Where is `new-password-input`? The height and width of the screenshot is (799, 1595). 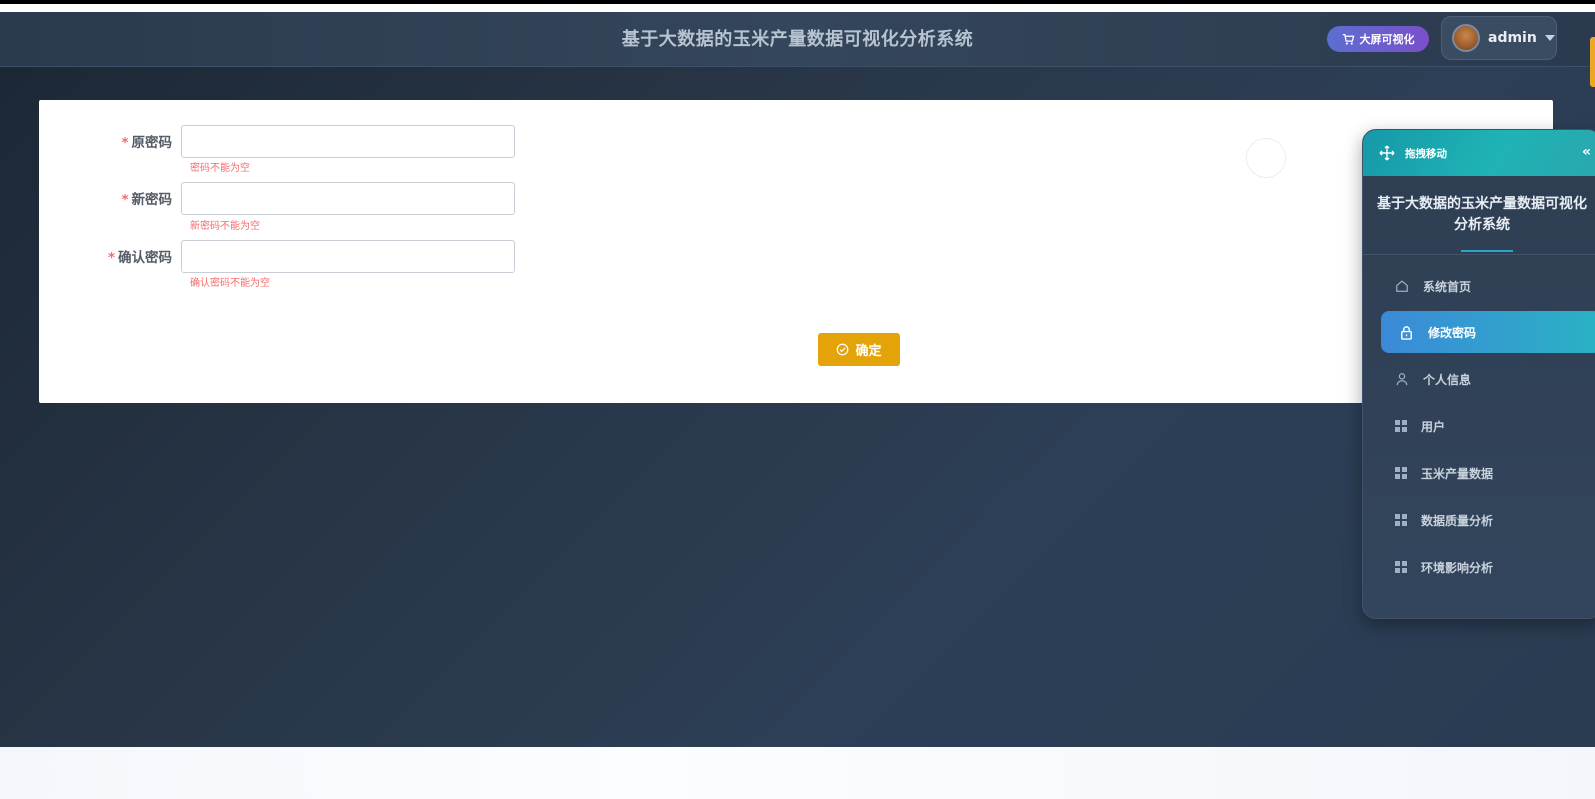 new-password-input is located at coordinates (348, 198).